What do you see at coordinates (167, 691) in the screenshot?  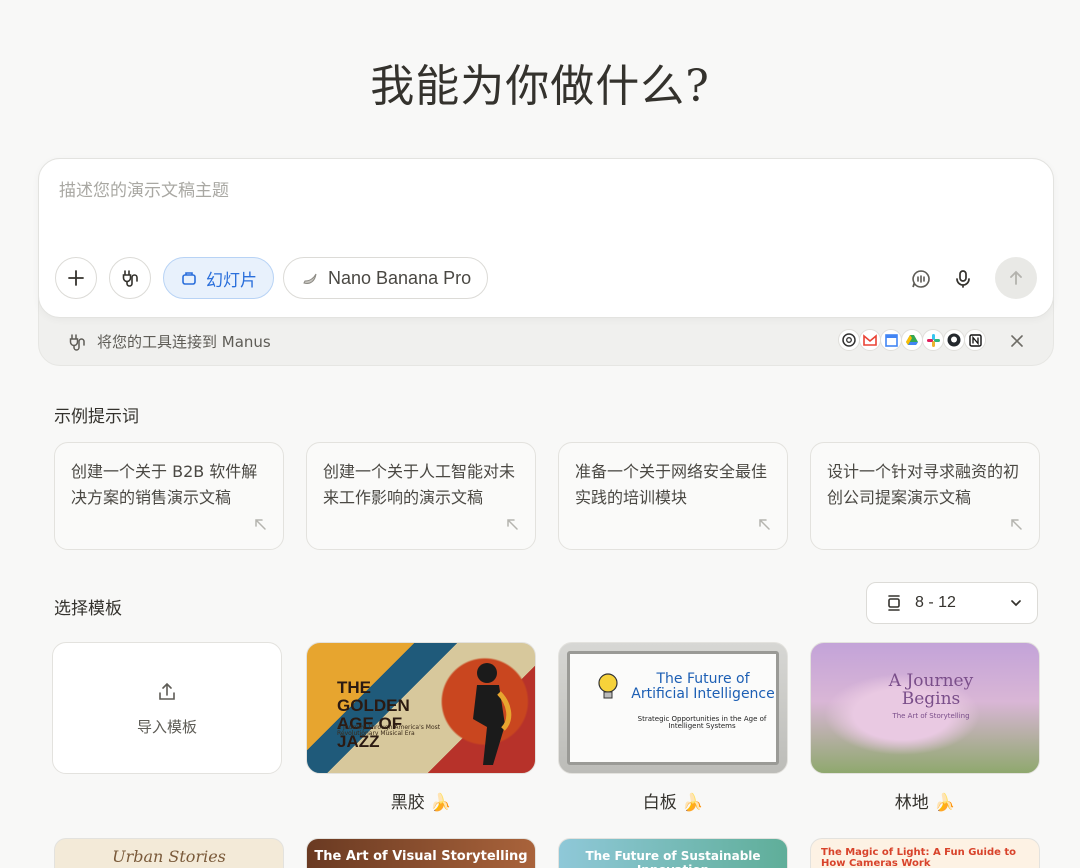 I see `upload-icon` at bounding box center [167, 691].